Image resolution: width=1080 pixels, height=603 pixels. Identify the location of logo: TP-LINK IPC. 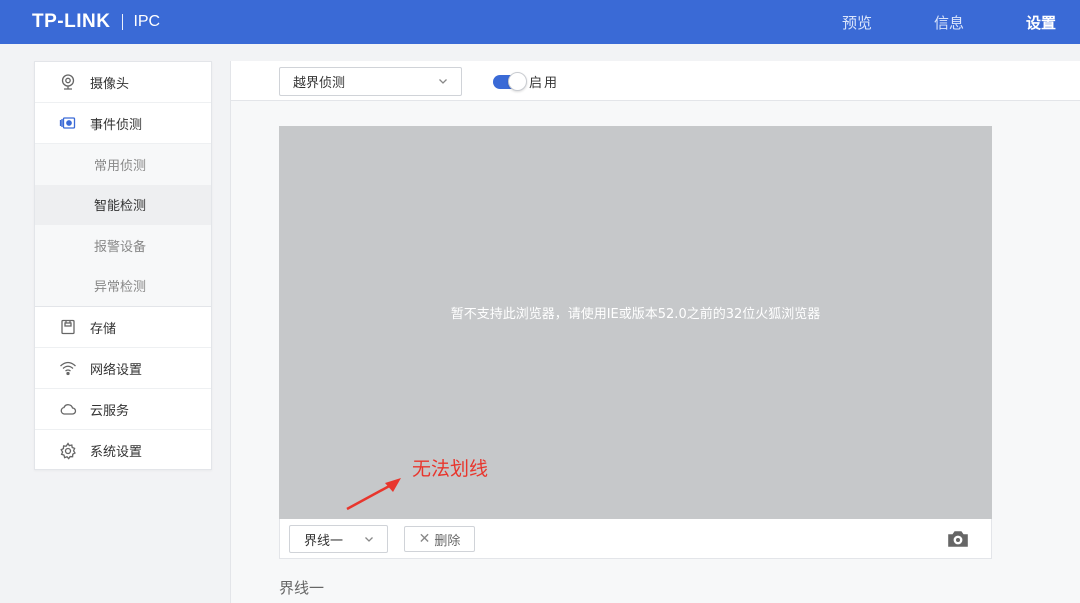
(96, 22).